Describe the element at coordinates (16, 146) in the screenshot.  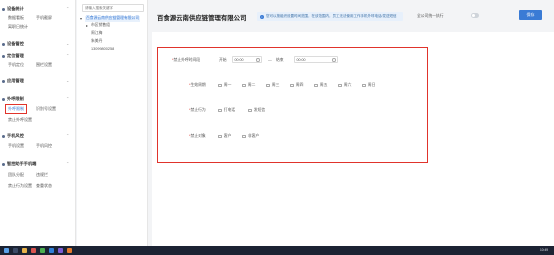
I see `sidebar-item-phone-settings: 手机设置` at that location.